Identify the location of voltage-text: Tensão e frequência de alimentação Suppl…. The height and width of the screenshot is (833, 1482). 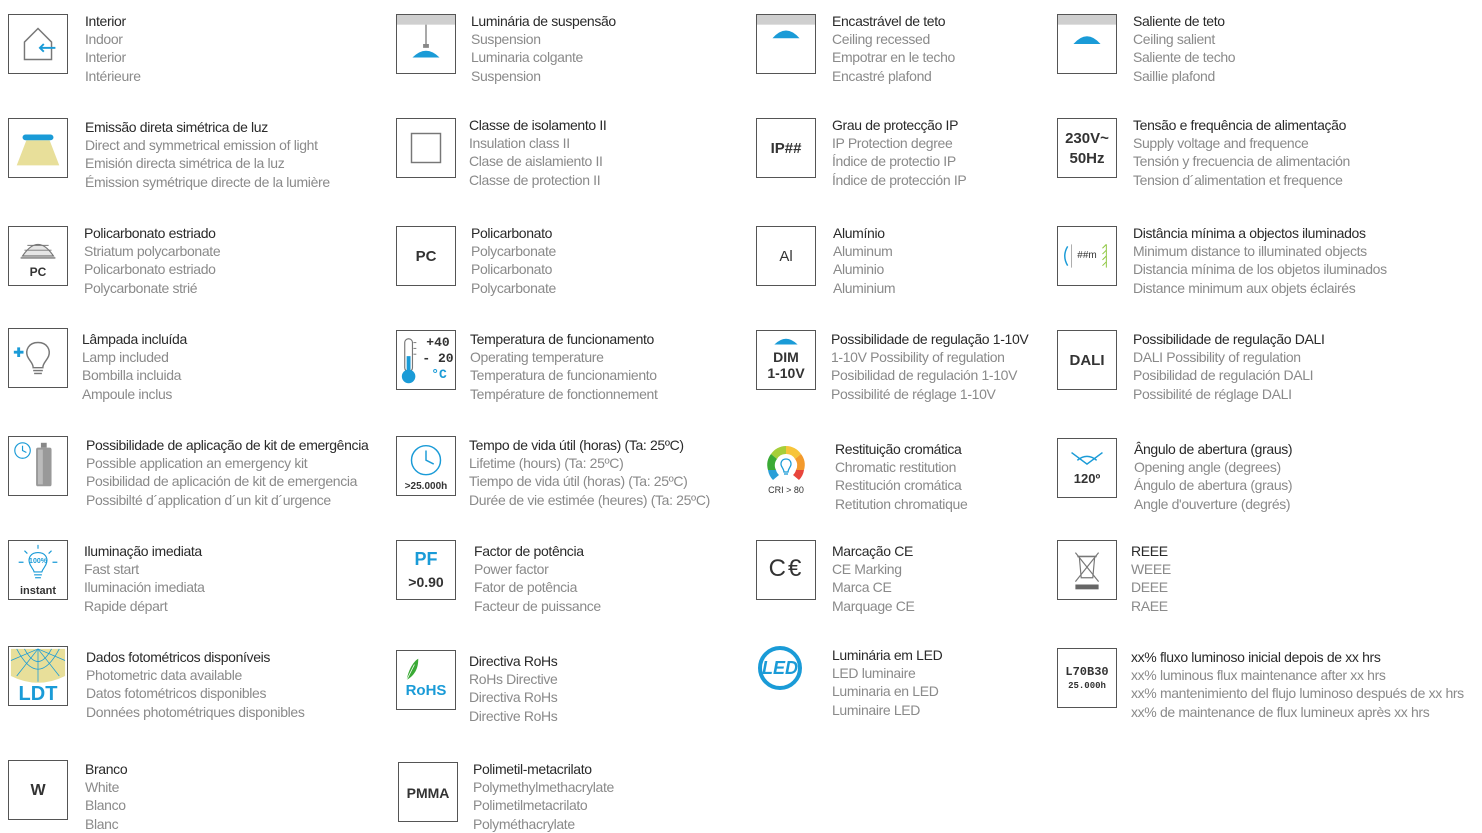
(1241, 152).